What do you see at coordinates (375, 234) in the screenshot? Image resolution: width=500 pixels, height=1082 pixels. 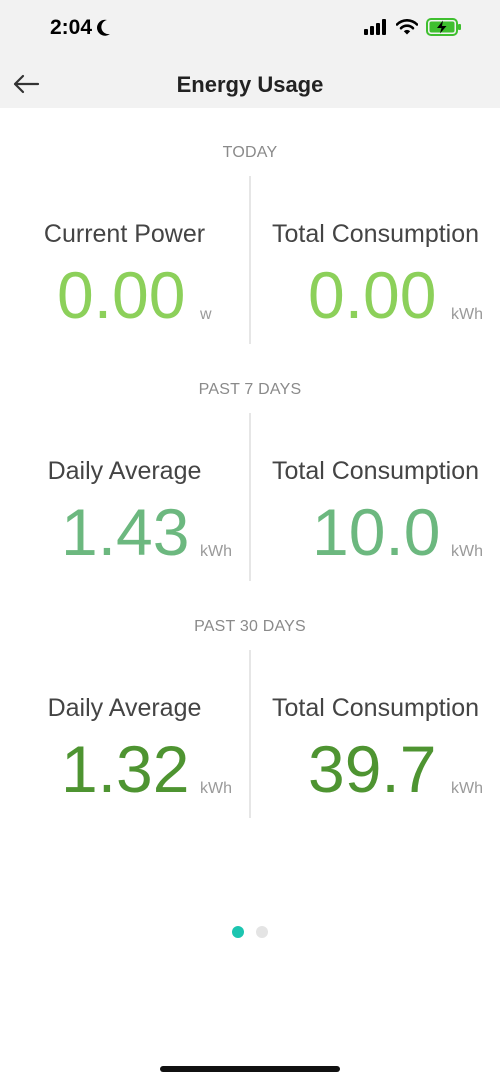 I see `today-total-label: Total Consumption` at bounding box center [375, 234].